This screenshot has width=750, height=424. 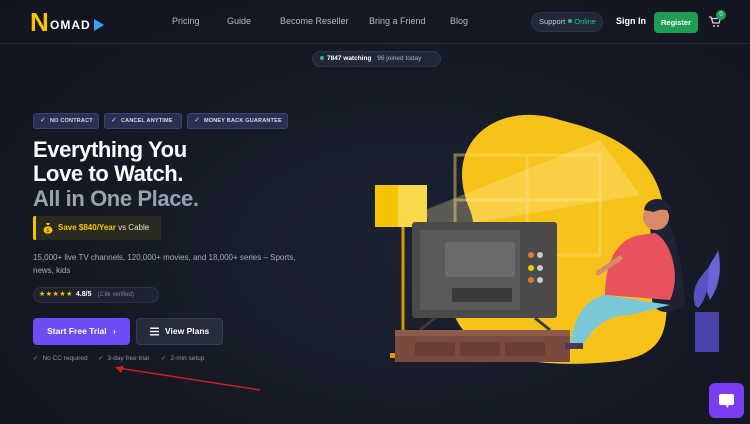 I want to click on savings-callout: $ Save $840/Year vs Cable, so click(x=97, y=228).